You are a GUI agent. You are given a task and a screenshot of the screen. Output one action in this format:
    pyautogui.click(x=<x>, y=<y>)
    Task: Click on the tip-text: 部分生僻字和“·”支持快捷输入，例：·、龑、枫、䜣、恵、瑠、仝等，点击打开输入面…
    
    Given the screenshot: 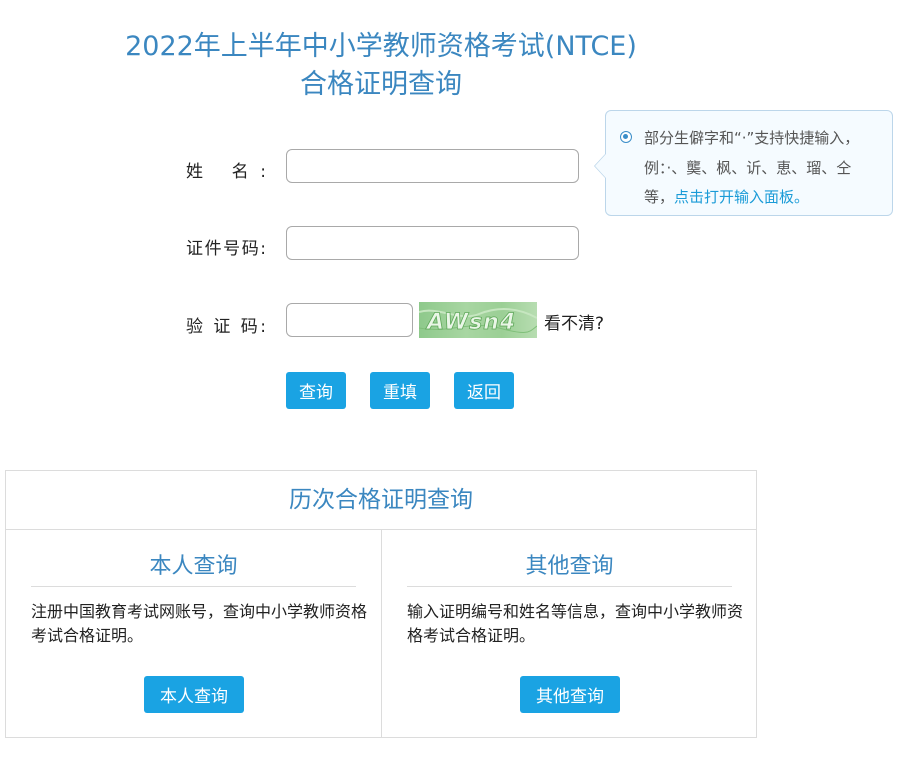 What is the action you would take?
    pyautogui.click(x=762, y=168)
    